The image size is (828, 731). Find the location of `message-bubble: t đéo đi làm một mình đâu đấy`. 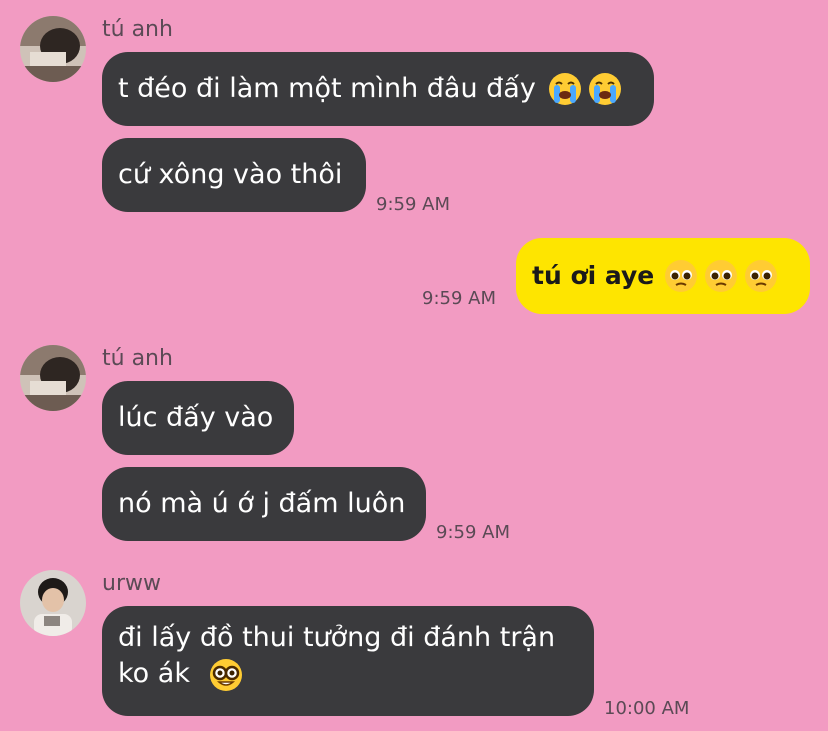

message-bubble: t đéo đi làm một mình đâu đấy is located at coordinates (378, 89).